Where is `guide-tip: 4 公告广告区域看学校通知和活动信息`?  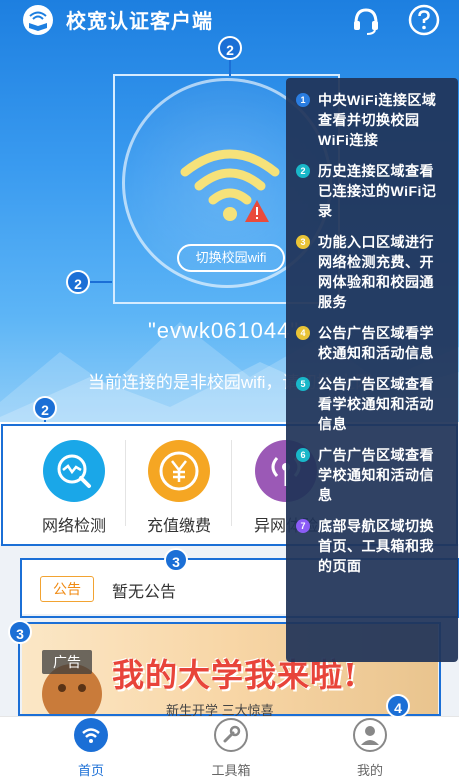
guide-tip: 4 公告广告区域看学校通知和活动信息 is located at coordinates (372, 343).